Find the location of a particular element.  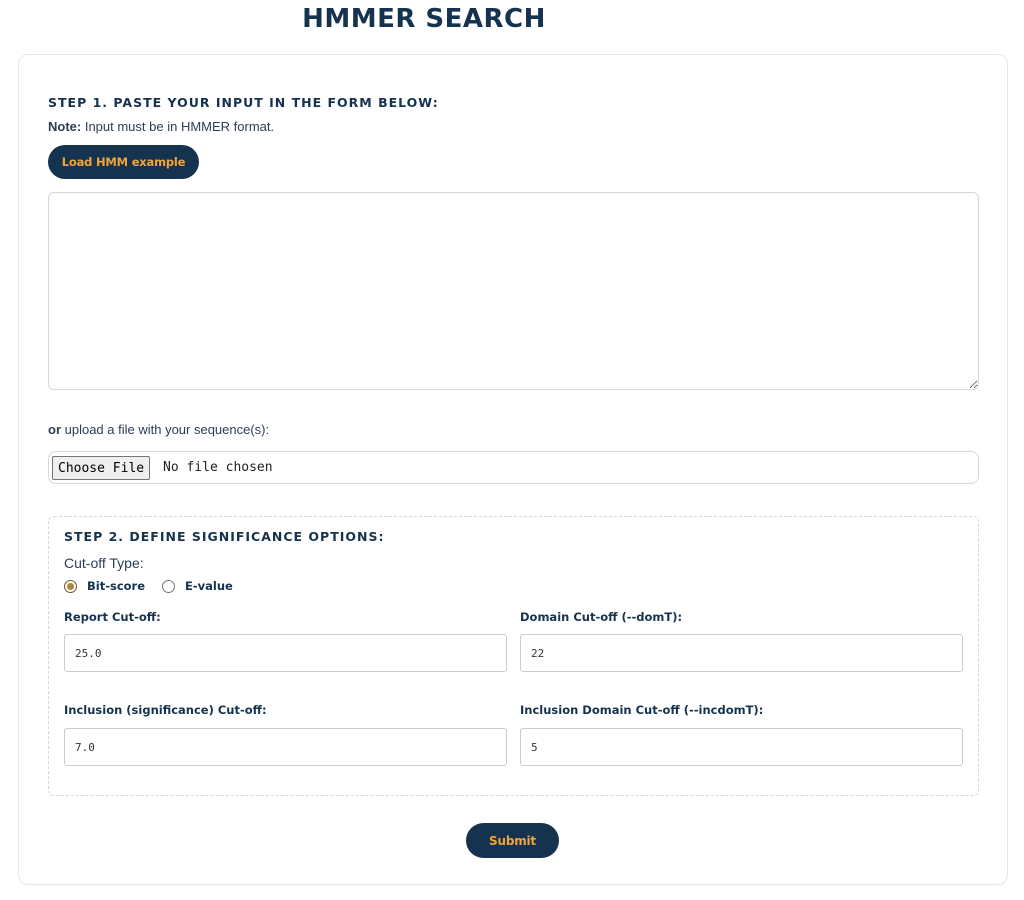

upload-or: or is located at coordinates (54, 429).